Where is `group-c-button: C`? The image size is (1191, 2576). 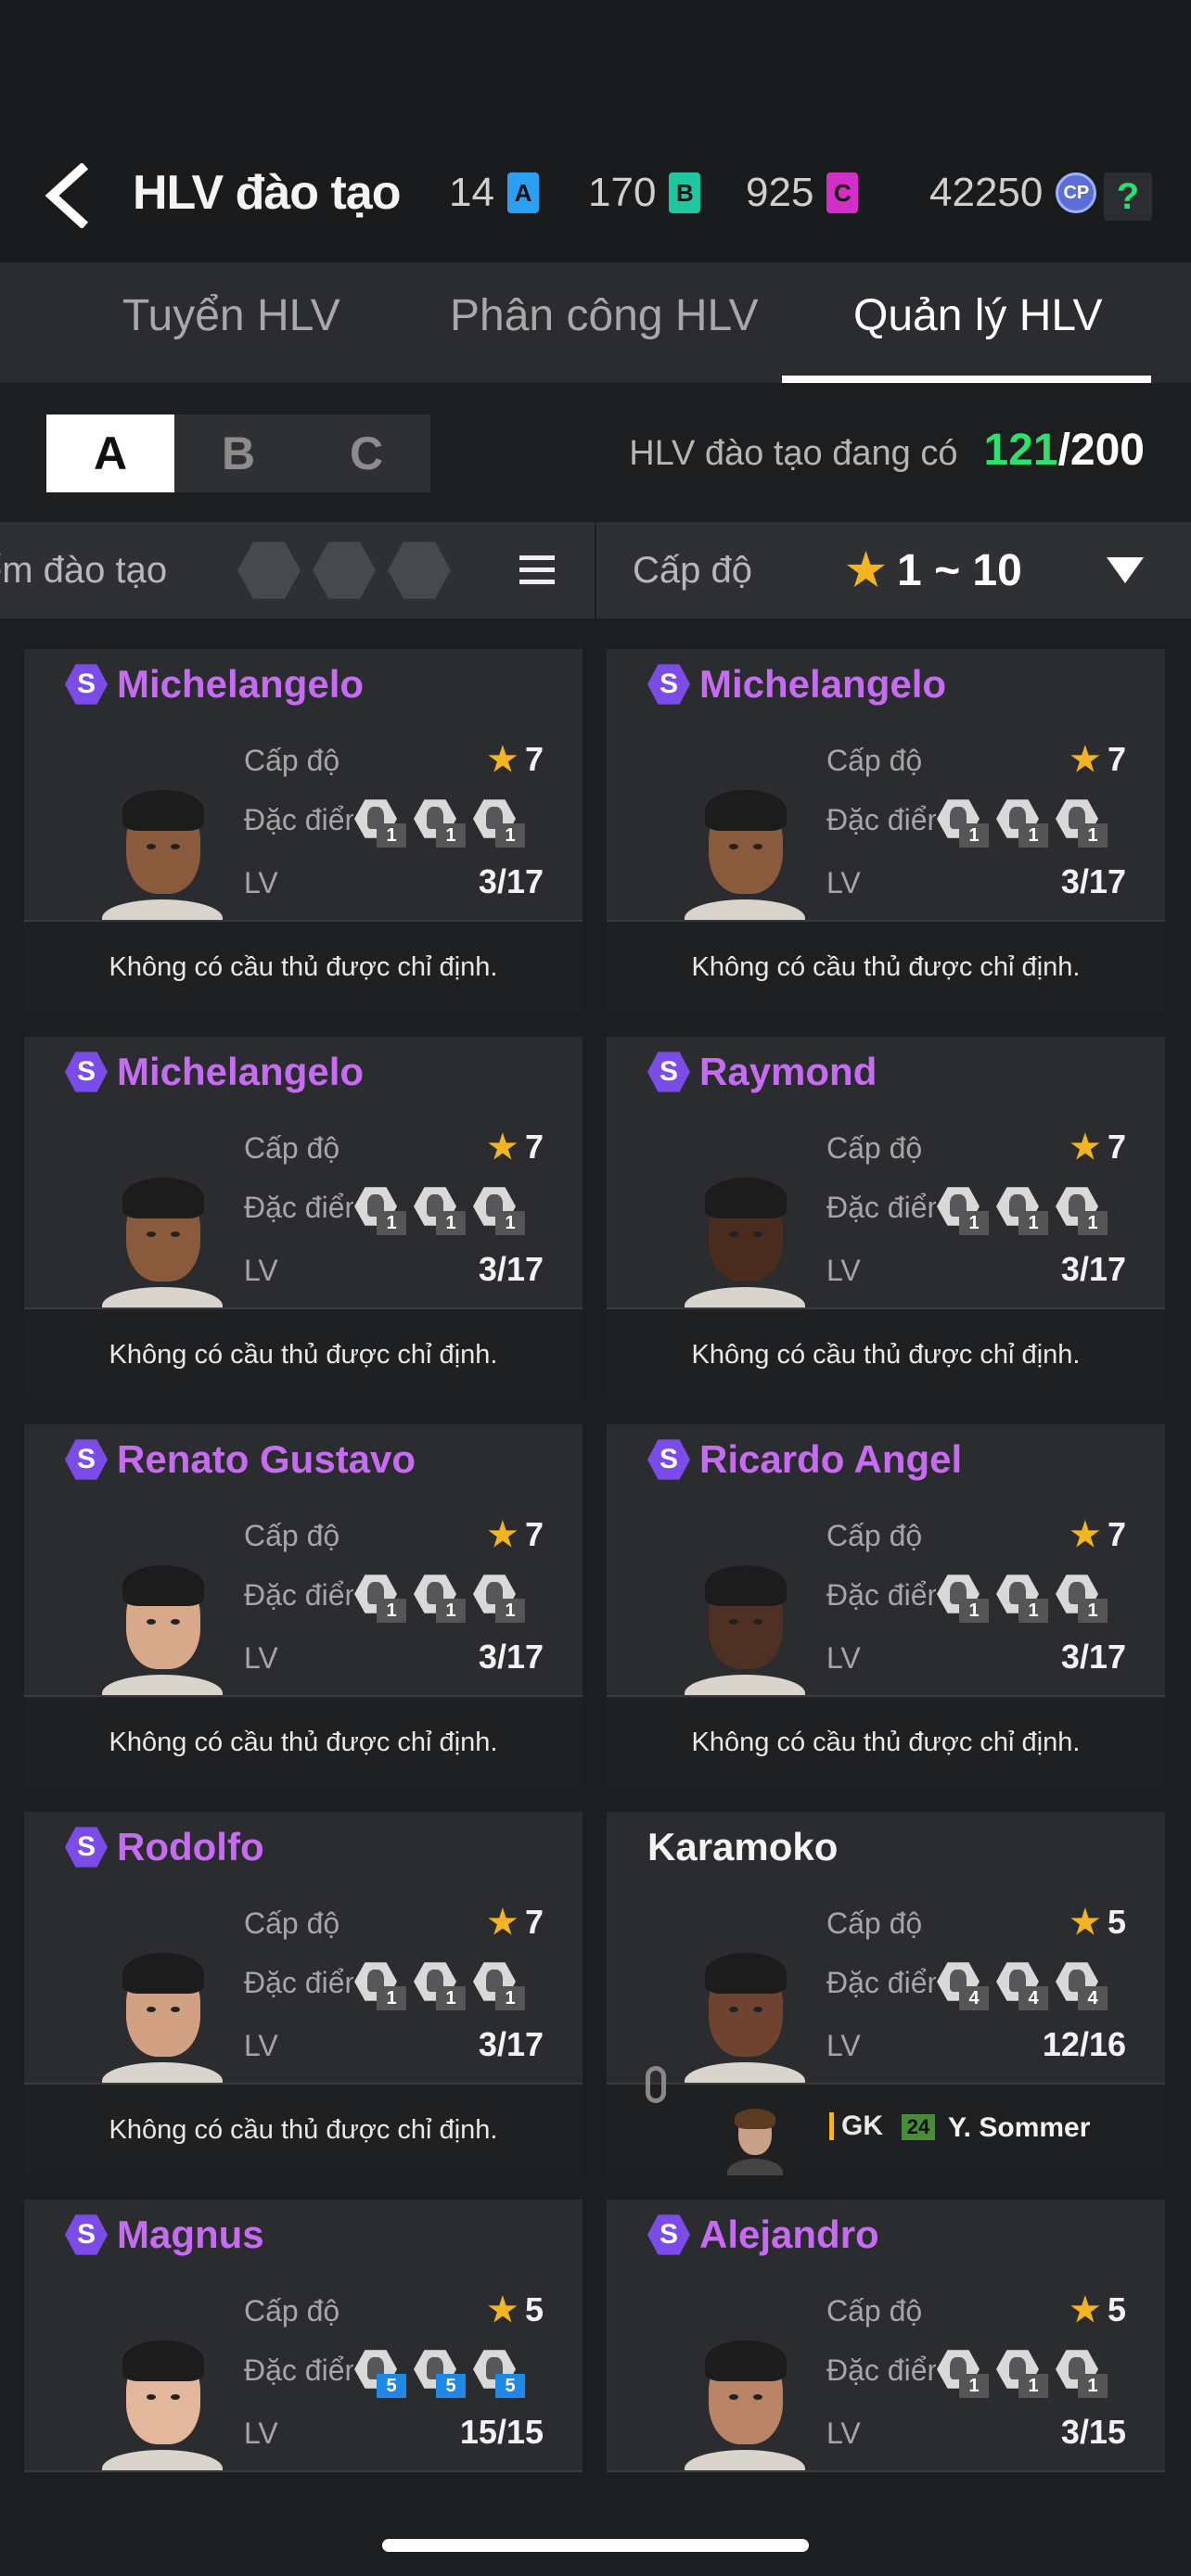
group-c-button: C is located at coordinates (366, 453).